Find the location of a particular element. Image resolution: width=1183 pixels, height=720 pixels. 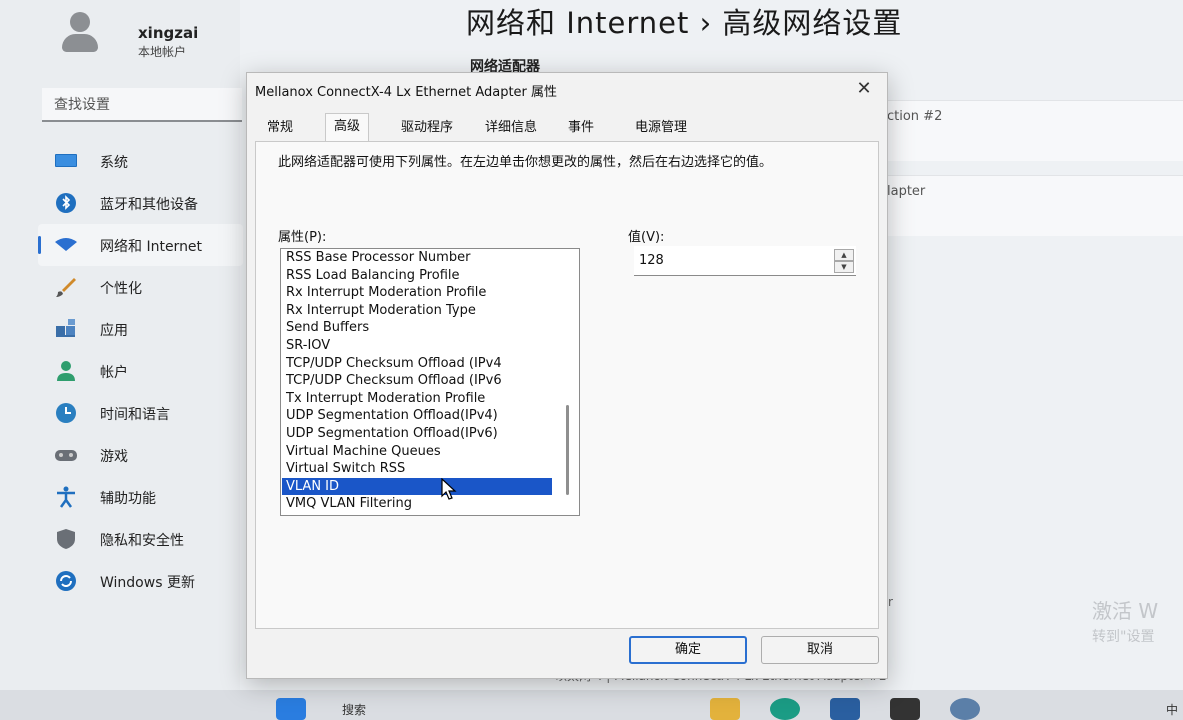

sidebar-item-label: 应用 is located at coordinates (114, 331).